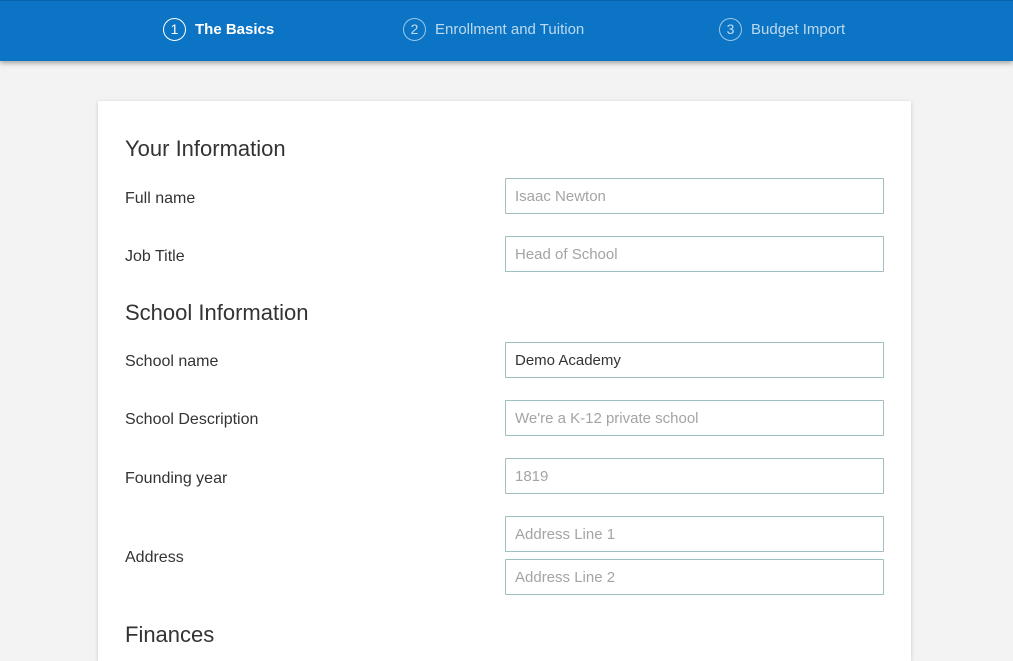 This screenshot has height=661, width=1013. I want to click on step-enrollment-and-tuition: 2 Enrollment and Tuition, so click(493, 29).